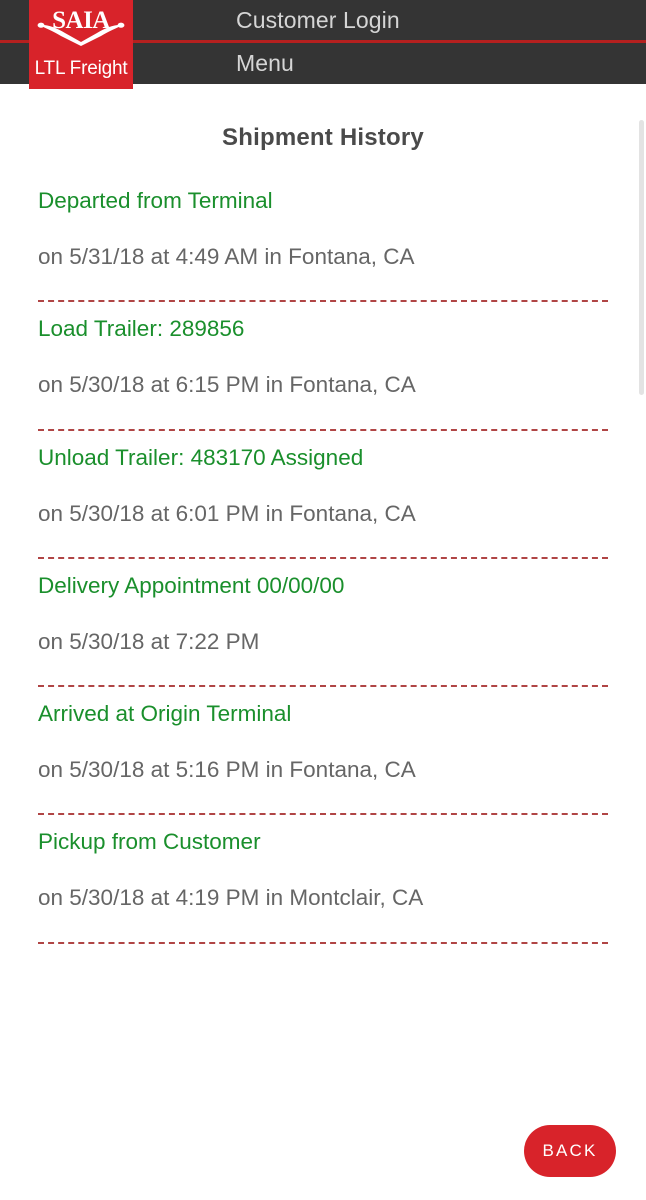 This screenshot has height=1200, width=646. What do you see at coordinates (155, 200) in the screenshot?
I see `entry-status: Departed from Terminal` at bounding box center [155, 200].